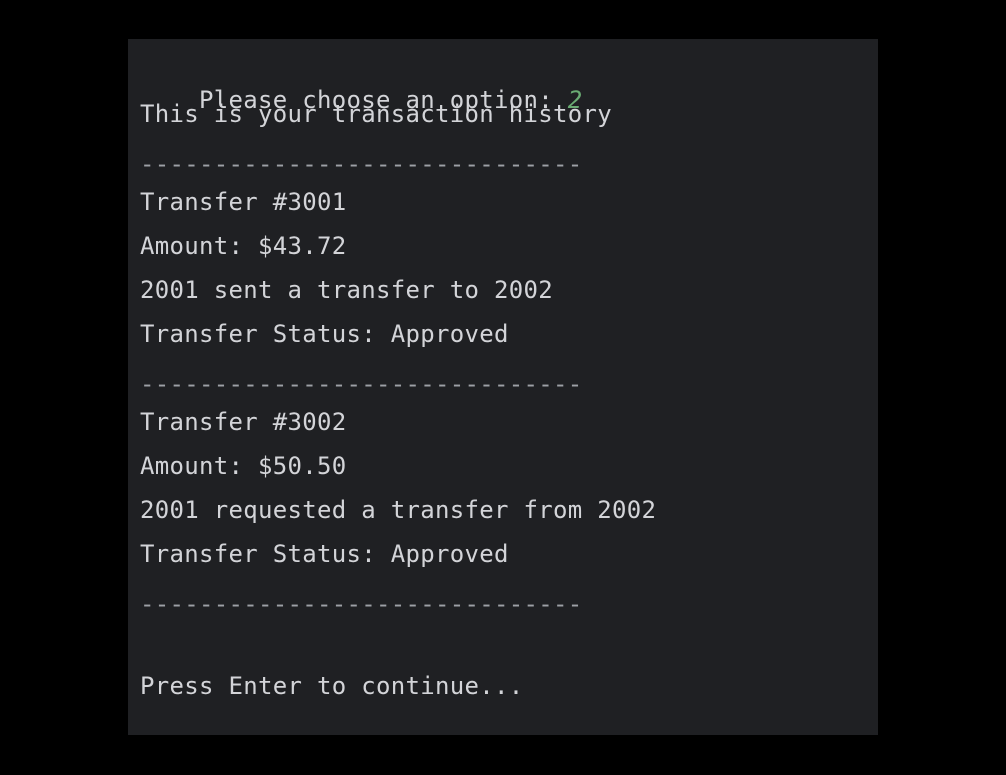  What do you see at coordinates (376, 114) in the screenshot?
I see `history-heading: This is your transaction history` at bounding box center [376, 114].